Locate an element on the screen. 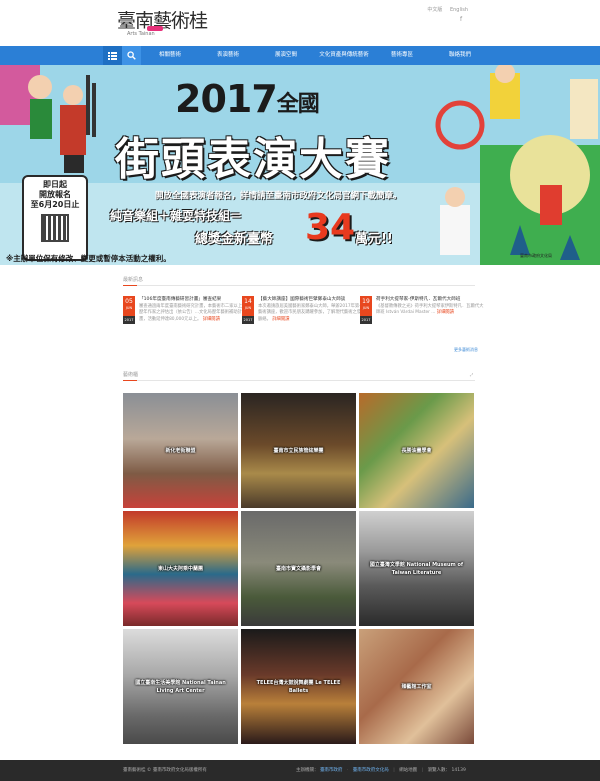 Image resolution: width=600 pixels, height=781 pixels. news-date: 05 JUN is located at coordinates (129, 306).